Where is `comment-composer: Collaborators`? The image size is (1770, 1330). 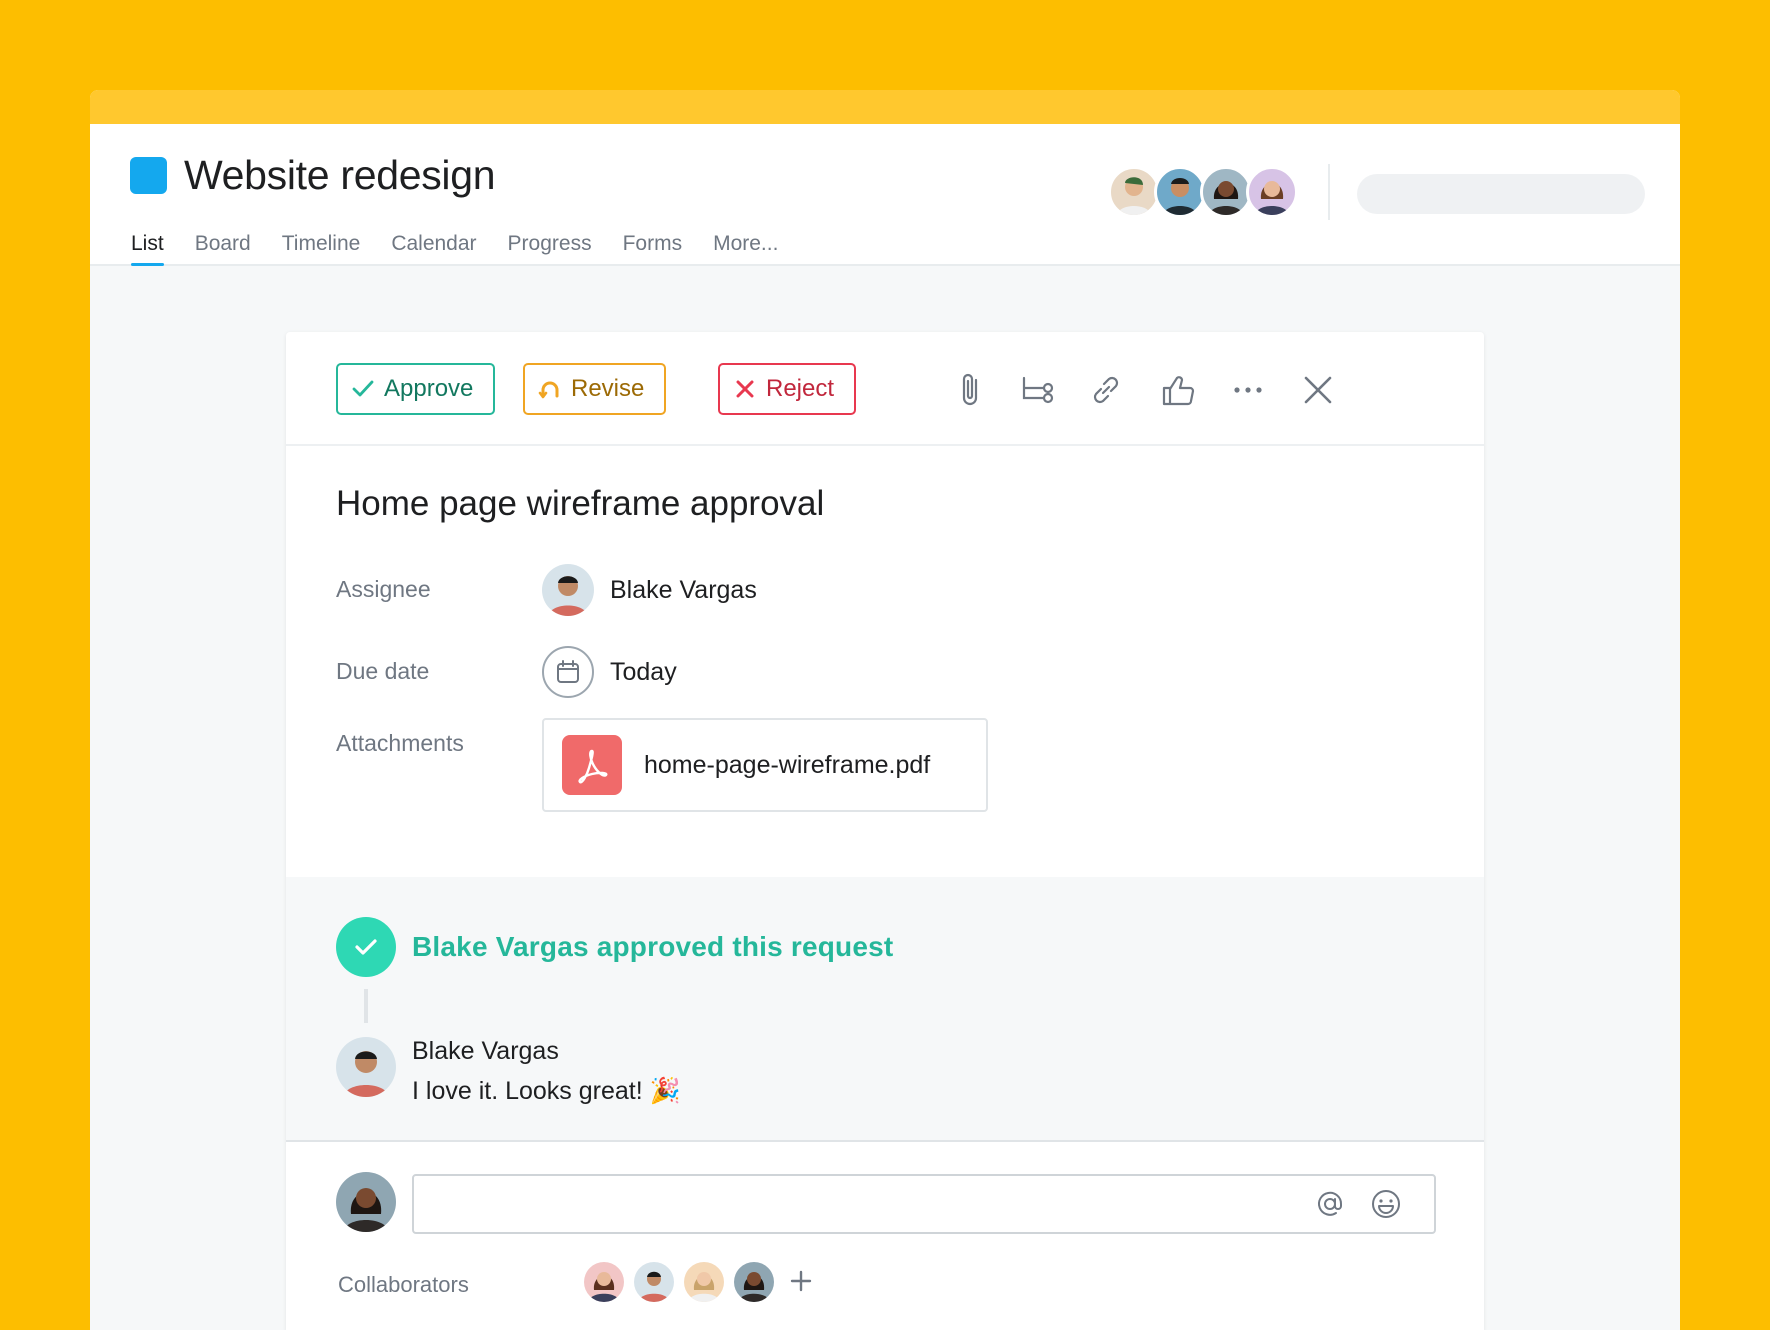 comment-composer: Collaborators is located at coordinates (885, 1237).